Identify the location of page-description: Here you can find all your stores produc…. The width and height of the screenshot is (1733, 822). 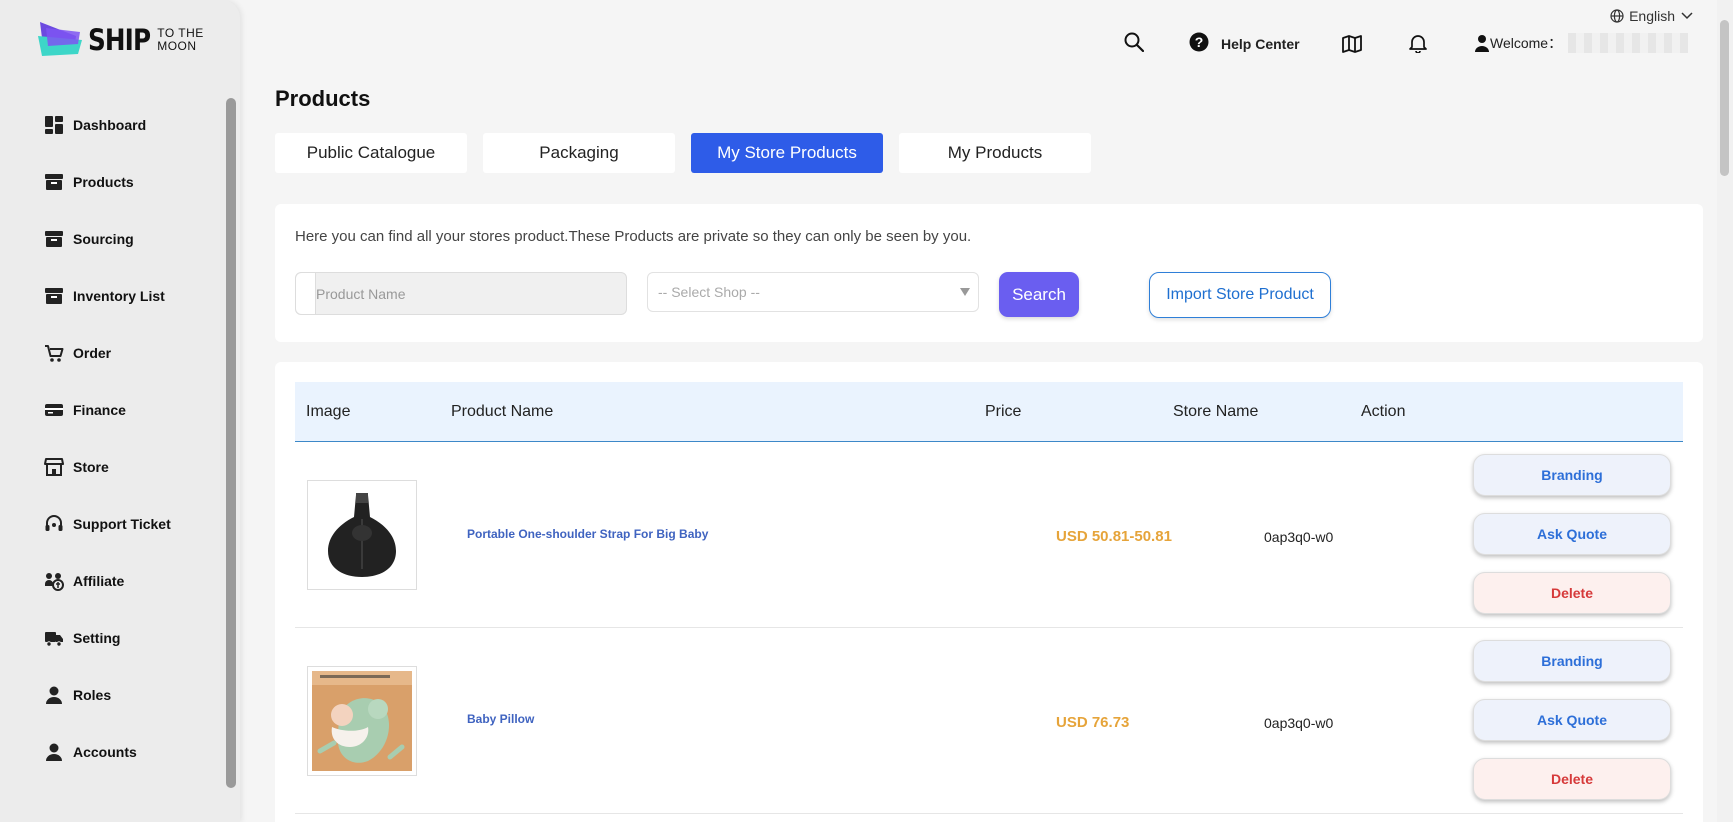
(633, 236).